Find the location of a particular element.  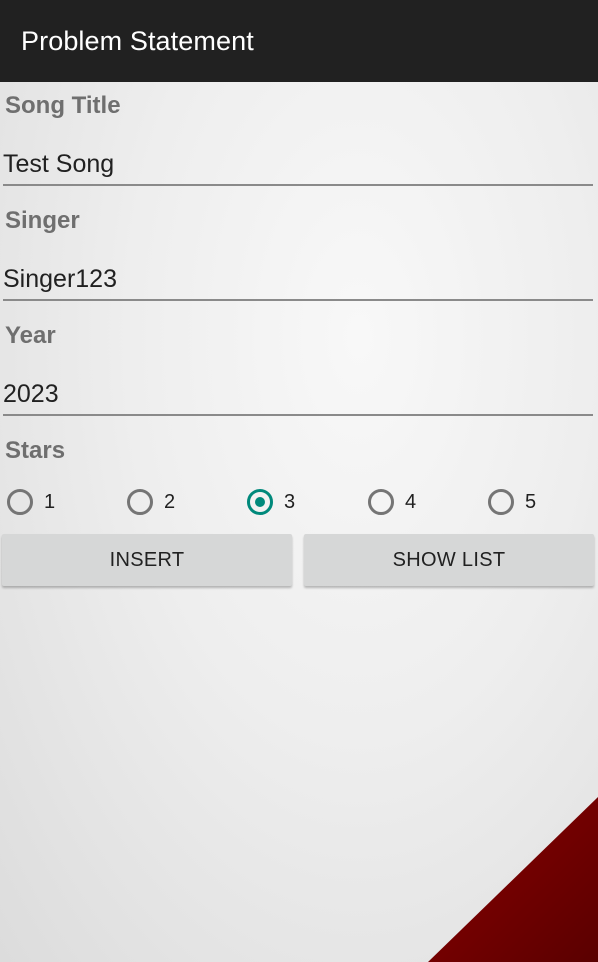

singer-field is located at coordinates (298, 280).